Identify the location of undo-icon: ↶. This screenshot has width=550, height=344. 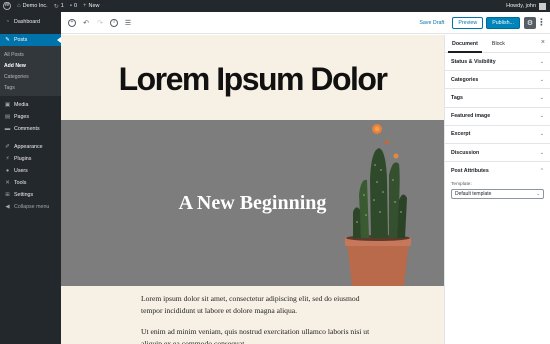
(86, 23).